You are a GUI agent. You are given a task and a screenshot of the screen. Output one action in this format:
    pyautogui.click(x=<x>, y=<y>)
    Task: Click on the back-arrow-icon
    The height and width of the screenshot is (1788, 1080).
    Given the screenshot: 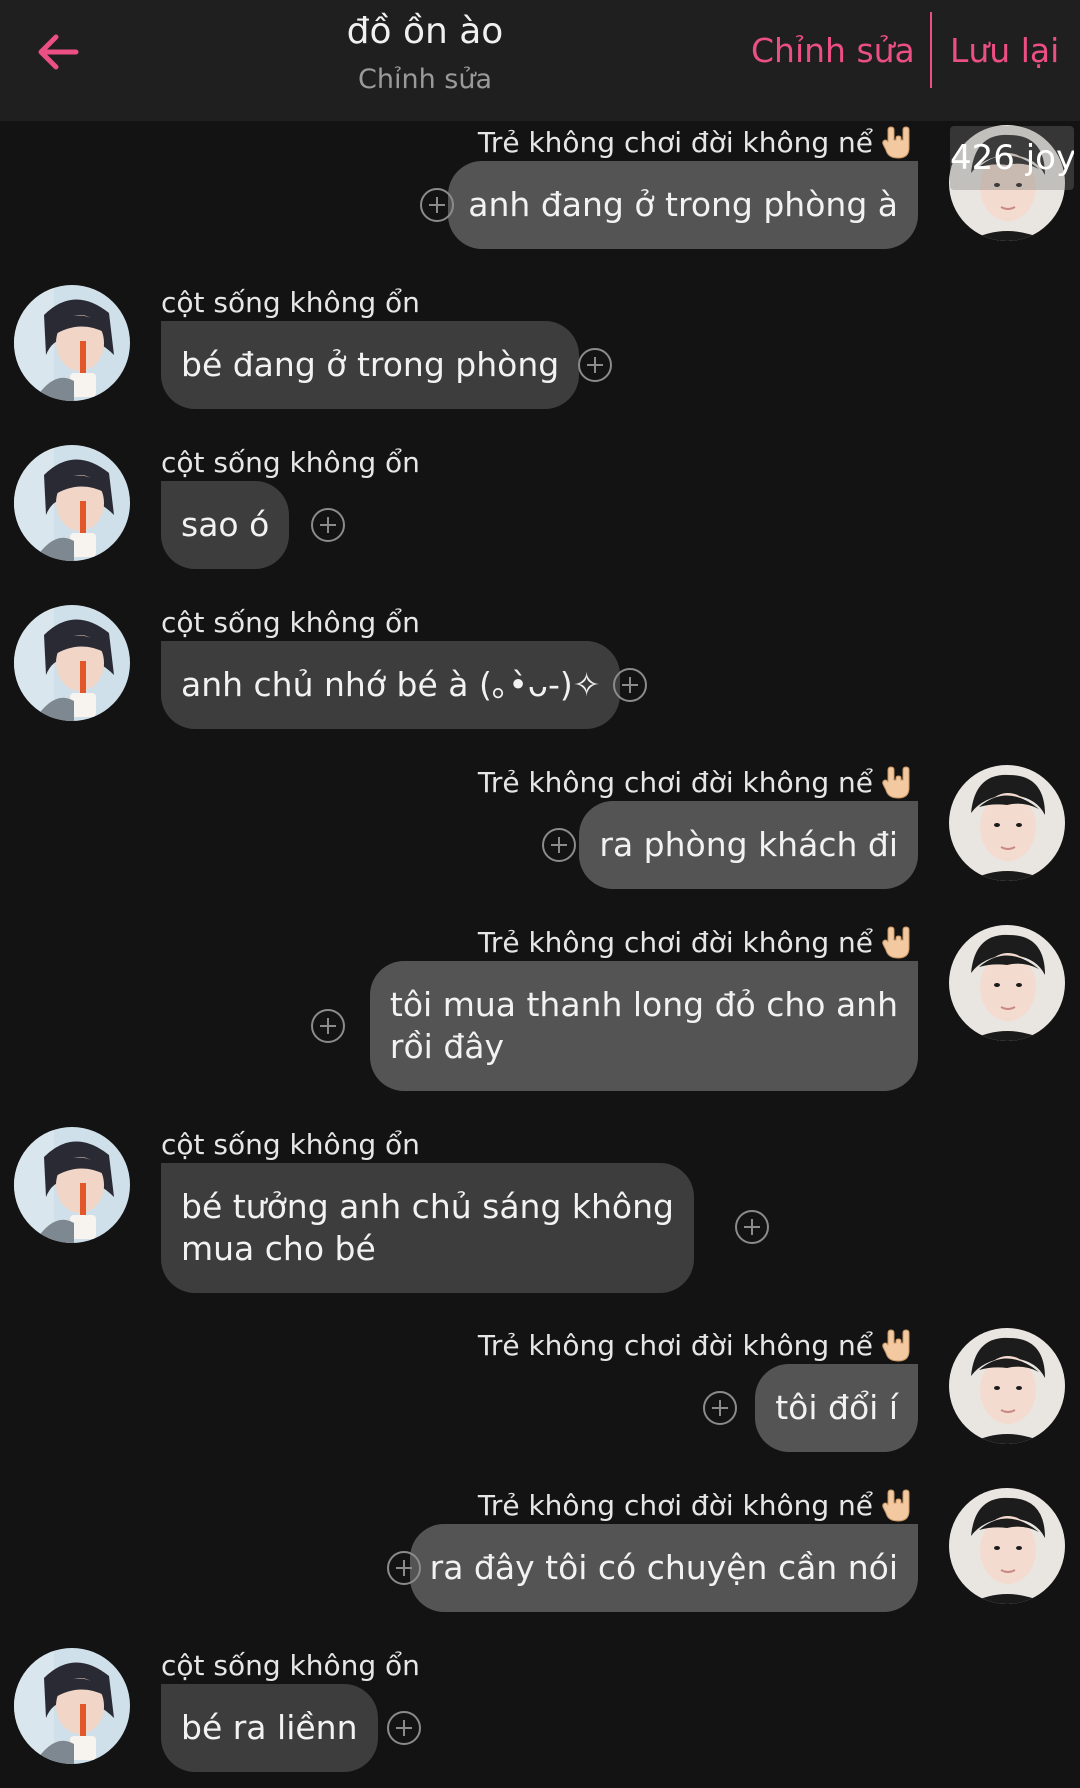 What is the action you would take?
    pyautogui.click(x=58, y=52)
    